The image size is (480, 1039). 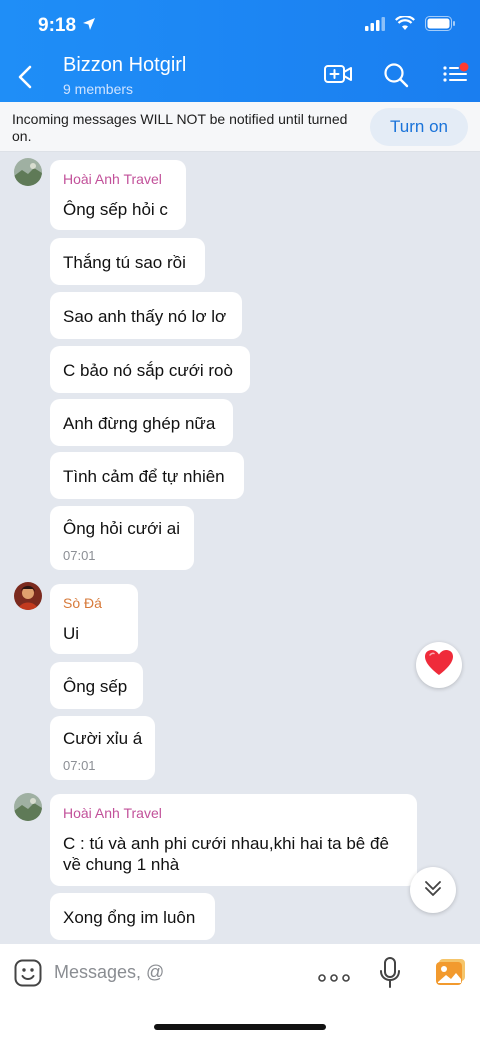 I want to click on member-count: 9 members, so click(x=98, y=89).